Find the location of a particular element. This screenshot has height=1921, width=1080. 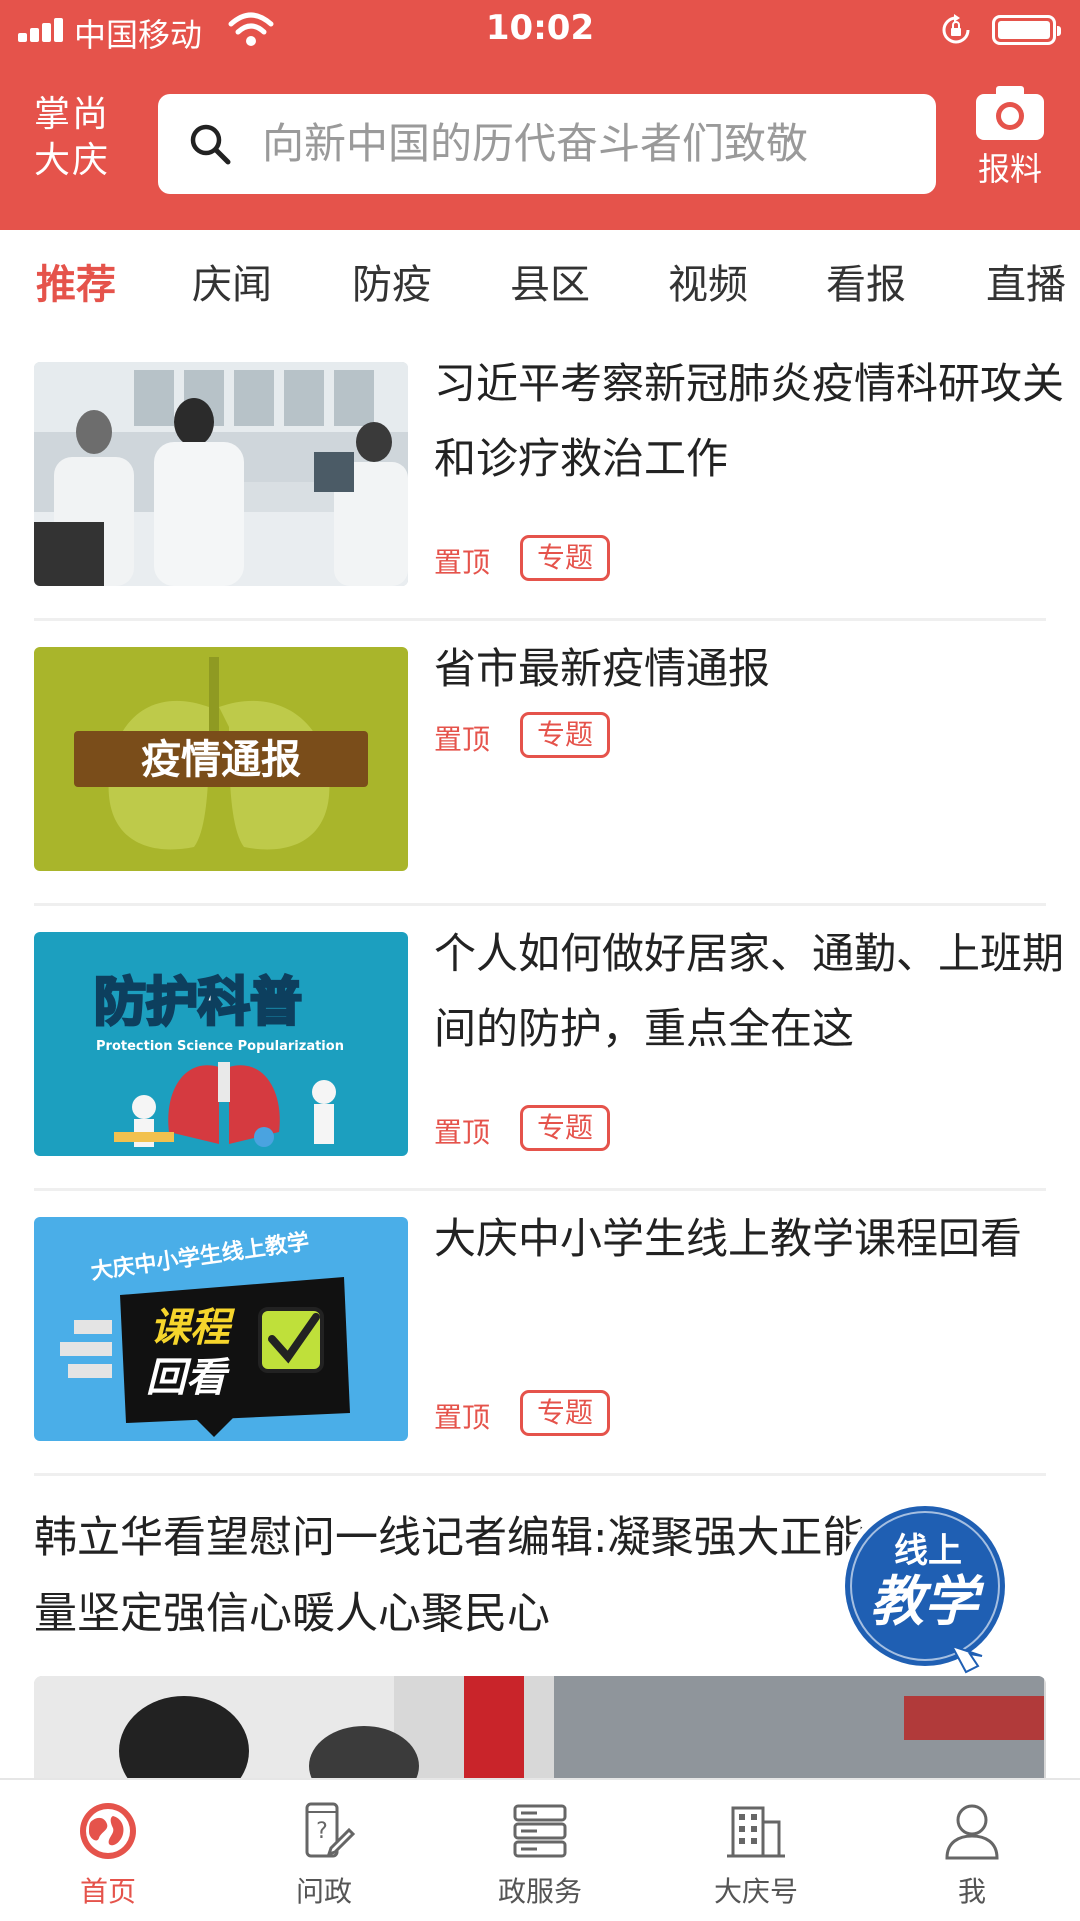

thumb-text-line1: 课程 is located at coordinates (193, 1328).